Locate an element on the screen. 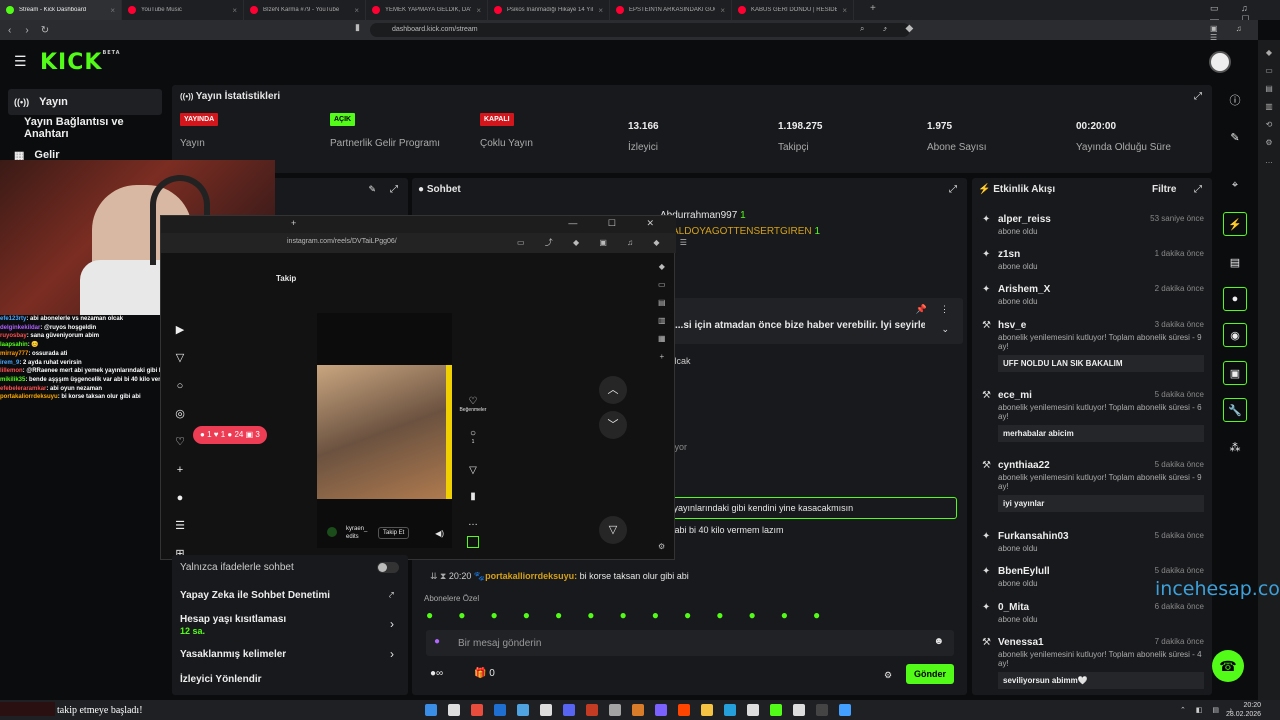 The width and height of the screenshot is (1280, 720). browser-tab: Psikos İnanmadığı Hikaye 14 Yıl Sonr... × is located at coordinates (549, 10).